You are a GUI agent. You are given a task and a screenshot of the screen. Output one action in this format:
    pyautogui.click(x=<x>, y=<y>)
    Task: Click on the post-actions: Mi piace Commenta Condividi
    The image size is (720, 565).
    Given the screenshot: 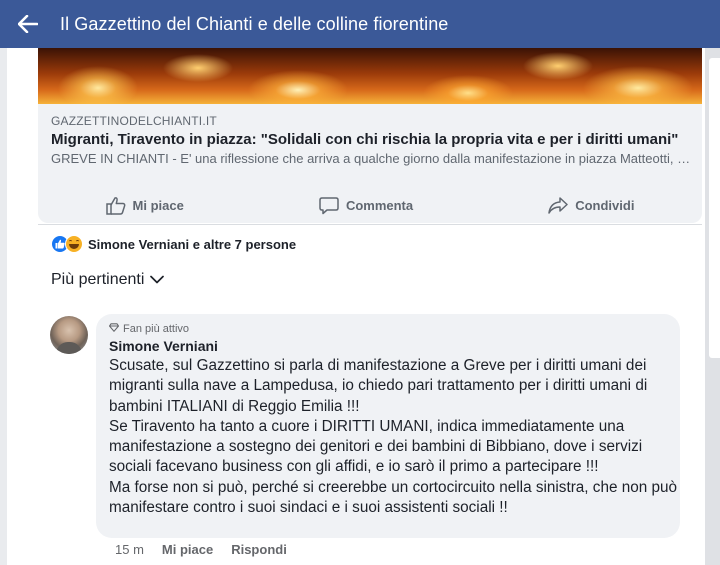 What is the action you would take?
    pyautogui.click(x=370, y=205)
    